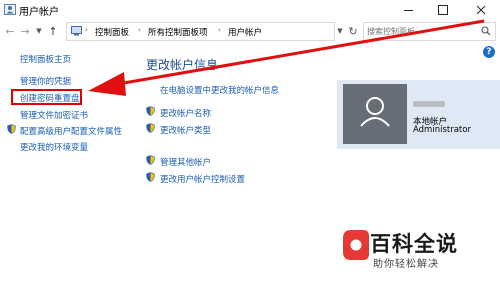 Image resolution: width=500 pixels, height=299 pixels. I want to click on link-change-account-type: 更改帐户类型, so click(185, 130).